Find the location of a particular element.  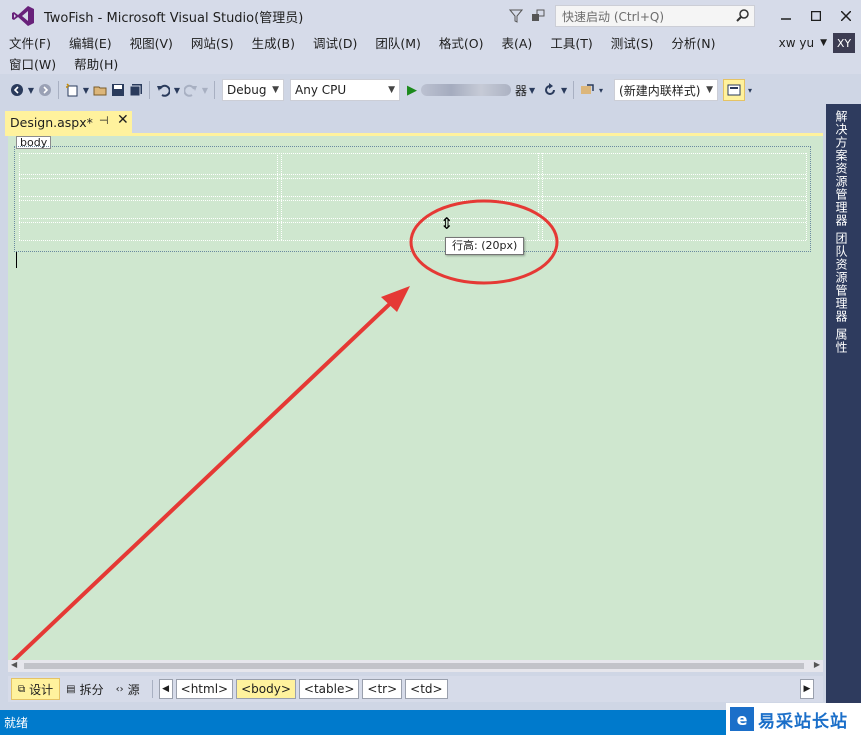

solution-platform-select: Any CPU ▼ is located at coordinates (345, 90).